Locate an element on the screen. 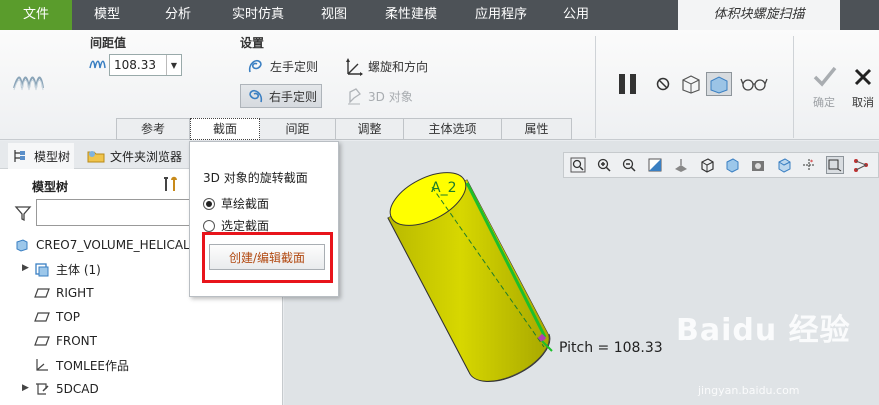 The width and height of the screenshot is (879, 405). right-hand-helix-icon is located at coordinates (255, 96).